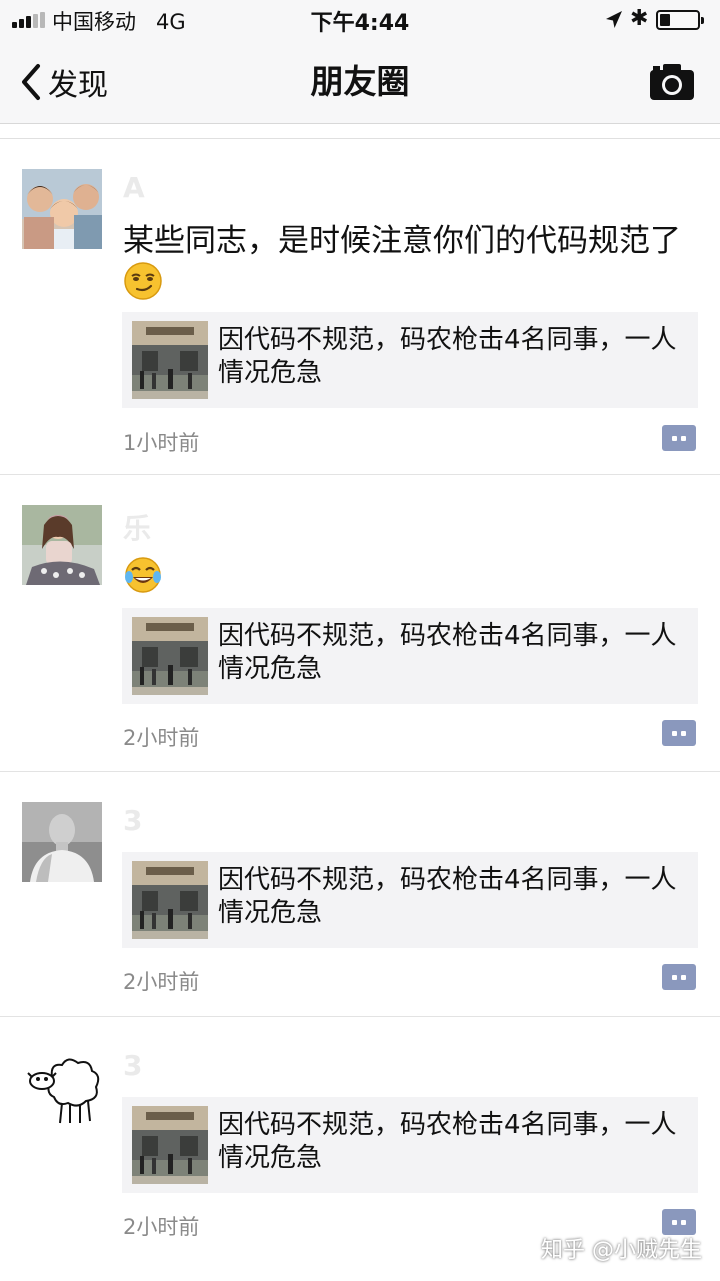  What do you see at coordinates (137, 527) in the screenshot?
I see `post-author-name: 乐` at bounding box center [137, 527].